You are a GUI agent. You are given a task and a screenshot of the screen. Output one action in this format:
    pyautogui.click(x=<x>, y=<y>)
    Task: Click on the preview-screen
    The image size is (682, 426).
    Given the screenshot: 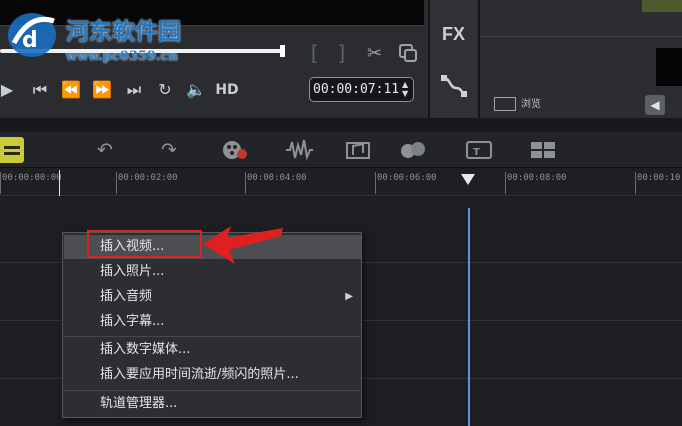 What is the action you would take?
    pyautogui.click(x=212, y=13)
    